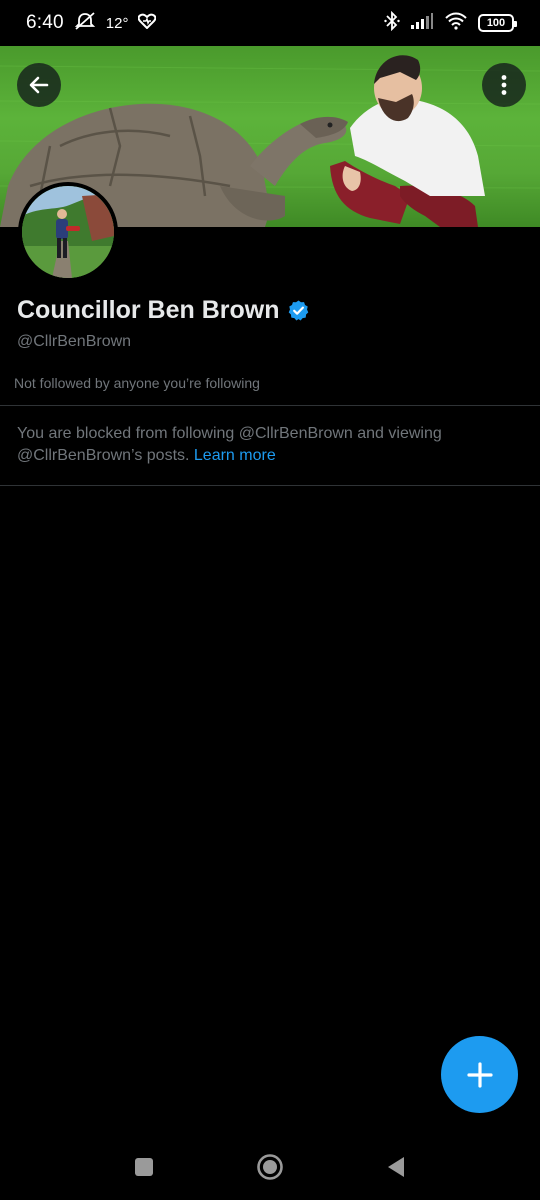 The width and height of the screenshot is (540, 1200). Describe the element at coordinates (117, 23) in the screenshot. I see `status-temperature: 12°` at that location.